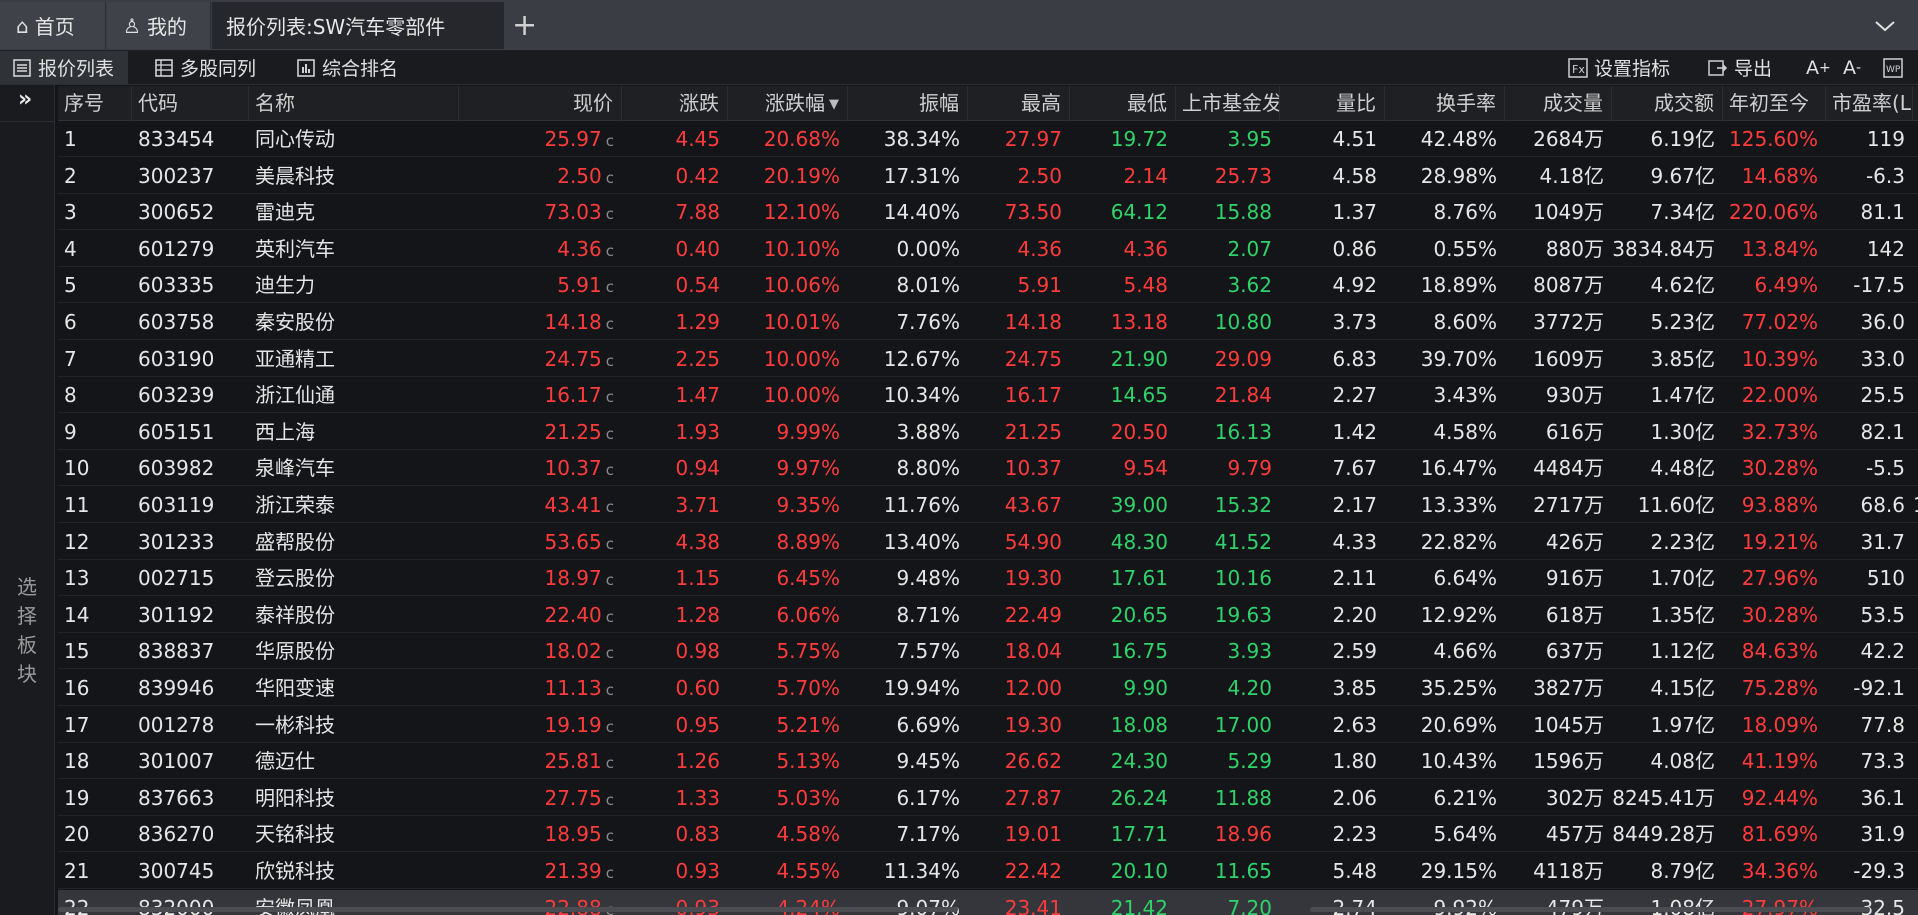  I want to click on cell-pct: 5.13%, so click(788, 761).